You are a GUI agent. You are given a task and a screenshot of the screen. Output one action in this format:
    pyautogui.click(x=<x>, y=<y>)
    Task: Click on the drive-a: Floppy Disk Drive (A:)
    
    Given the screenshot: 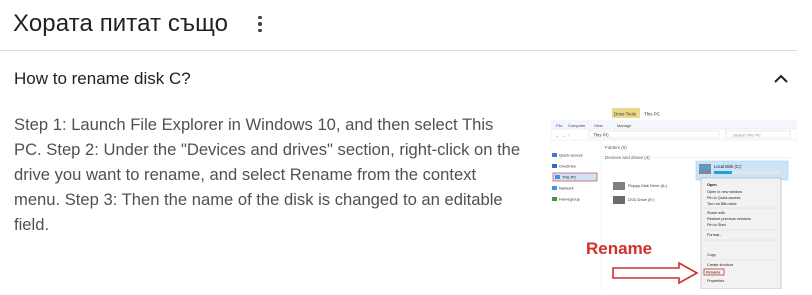 What is the action you would take?
    pyautogui.click(x=648, y=185)
    